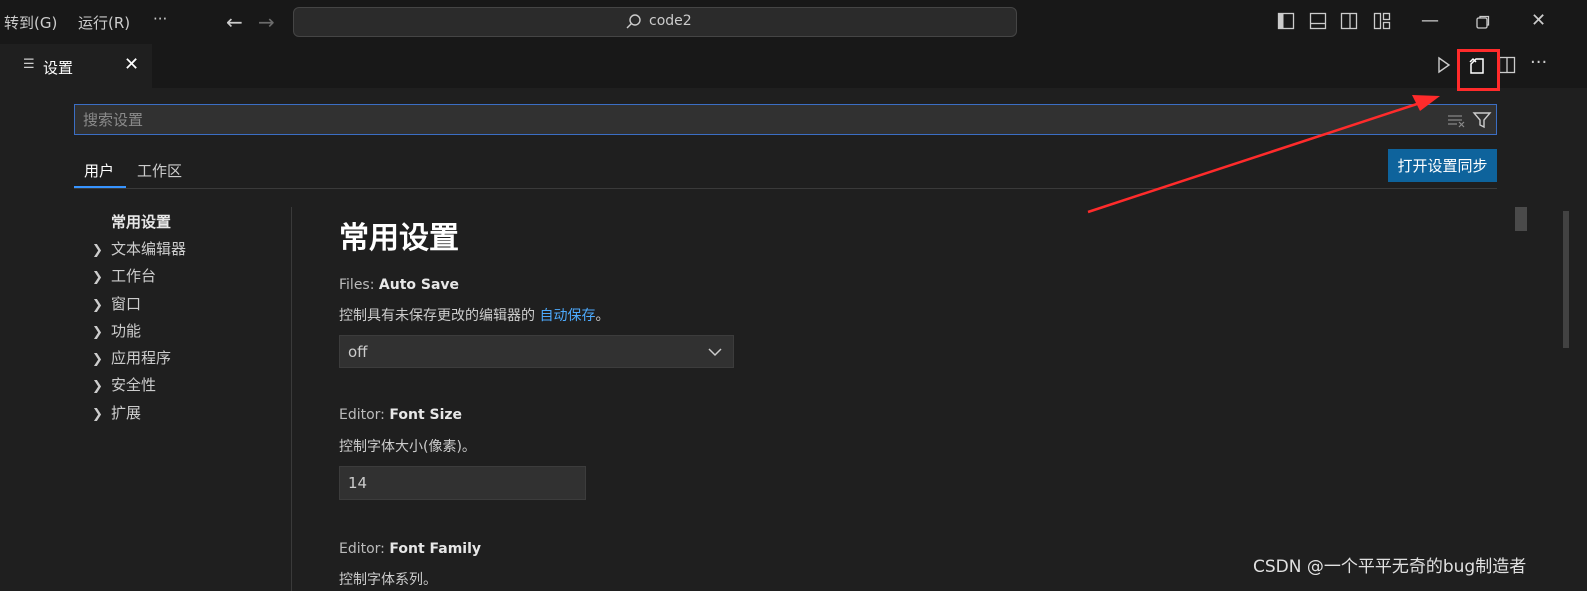  I want to click on overview-ruler-thumb, so click(1521, 219).